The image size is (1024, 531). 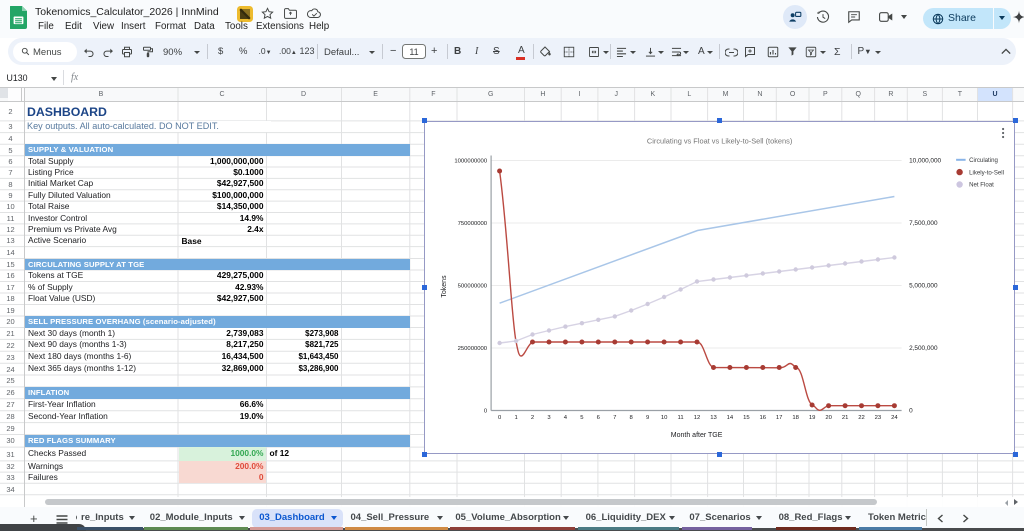 What do you see at coordinates (714, 418) in the screenshot?
I see `svg-text: 13` at bounding box center [714, 418].